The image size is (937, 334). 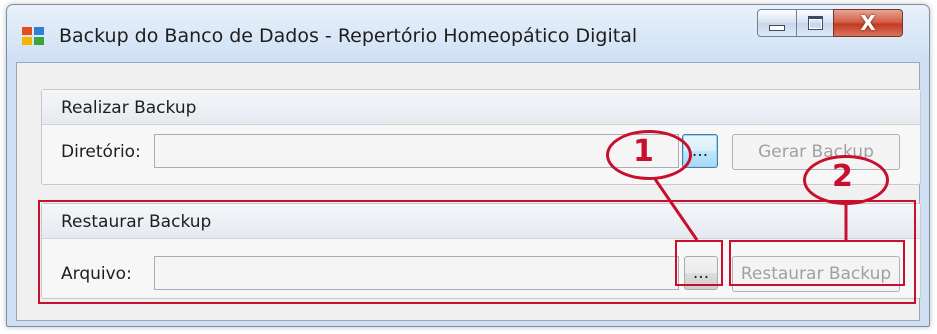 I want to click on minimize-button, so click(x=777, y=23).